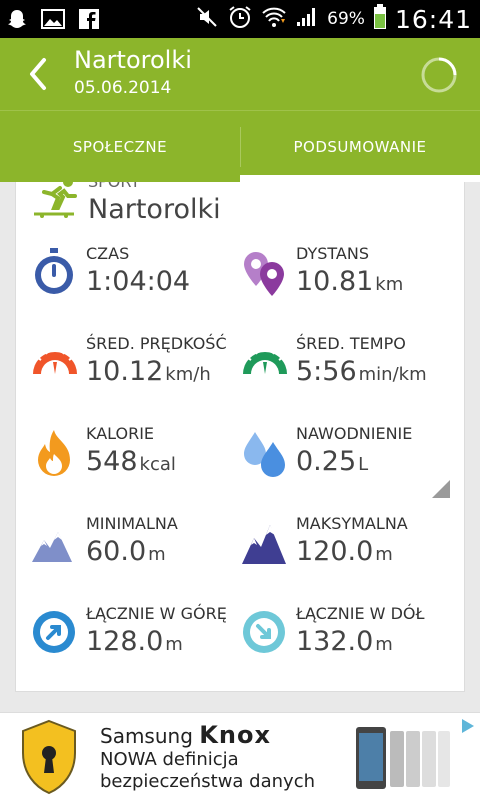  What do you see at coordinates (332, 253) in the screenshot?
I see `stat-label: DYSTANS` at bounding box center [332, 253].